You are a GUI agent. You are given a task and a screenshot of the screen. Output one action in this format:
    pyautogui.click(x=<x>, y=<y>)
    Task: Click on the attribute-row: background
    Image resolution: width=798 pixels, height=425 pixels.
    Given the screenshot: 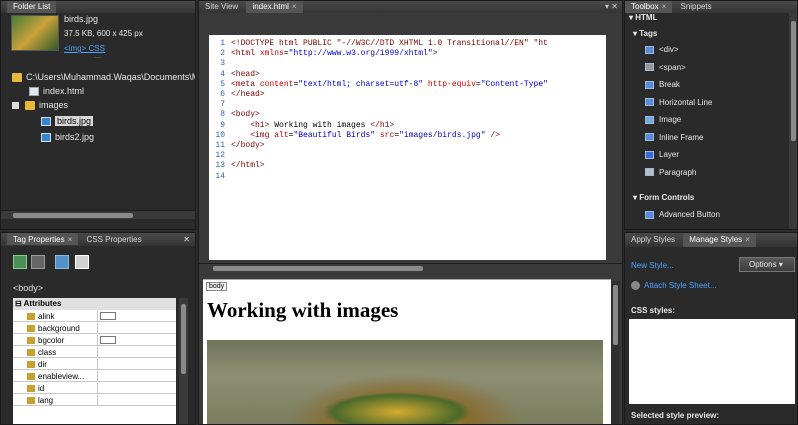 What is the action you would take?
    pyautogui.click(x=94, y=328)
    